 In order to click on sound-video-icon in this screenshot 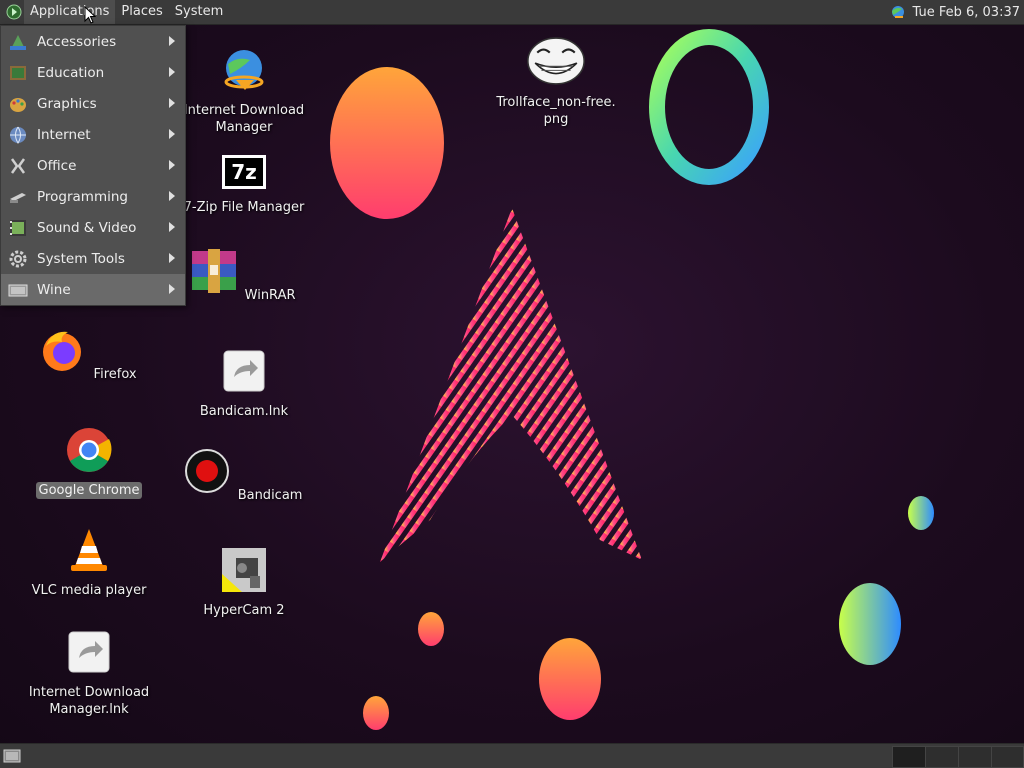, I will do `click(18, 227)`.